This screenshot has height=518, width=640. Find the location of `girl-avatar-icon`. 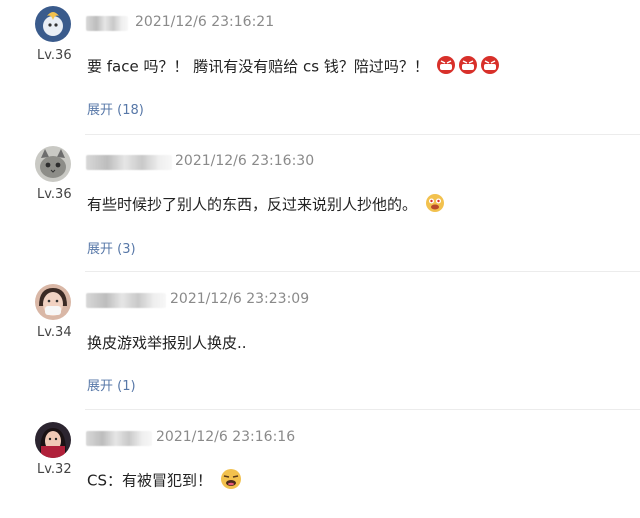

girl-avatar-icon is located at coordinates (53, 440).